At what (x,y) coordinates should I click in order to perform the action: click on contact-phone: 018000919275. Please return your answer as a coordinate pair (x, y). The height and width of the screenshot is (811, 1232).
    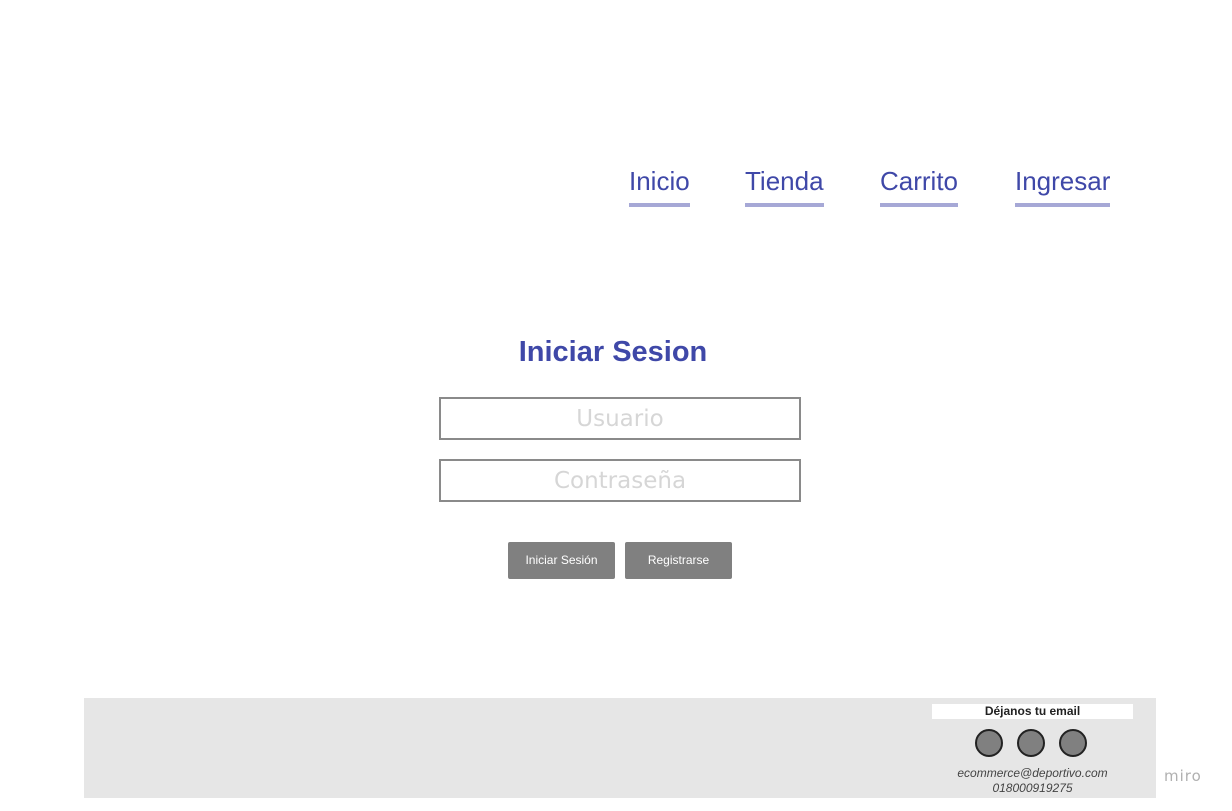
    Looking at the image, I should click on (1032, 788).